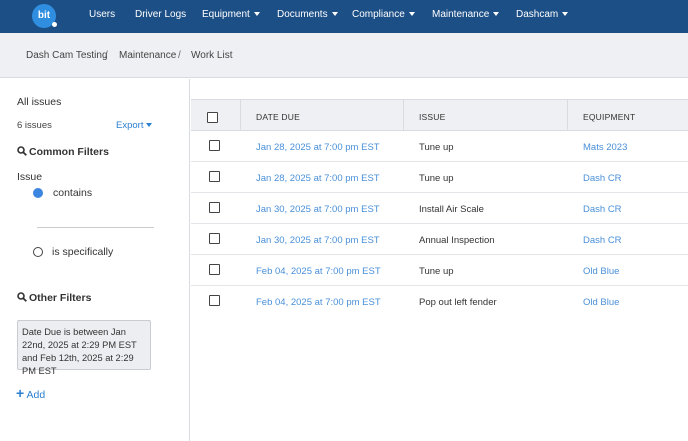 Image resolution: width=688 pixels, height=441 pixels. I want to click on nav-equipment: Equipment, so click(231, 14).